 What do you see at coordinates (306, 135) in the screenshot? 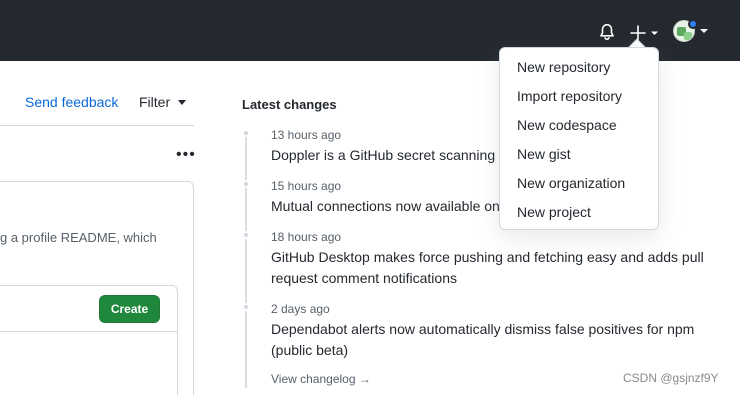
I see `change-time: 13 hours ago` at bounding box center [306, 135].